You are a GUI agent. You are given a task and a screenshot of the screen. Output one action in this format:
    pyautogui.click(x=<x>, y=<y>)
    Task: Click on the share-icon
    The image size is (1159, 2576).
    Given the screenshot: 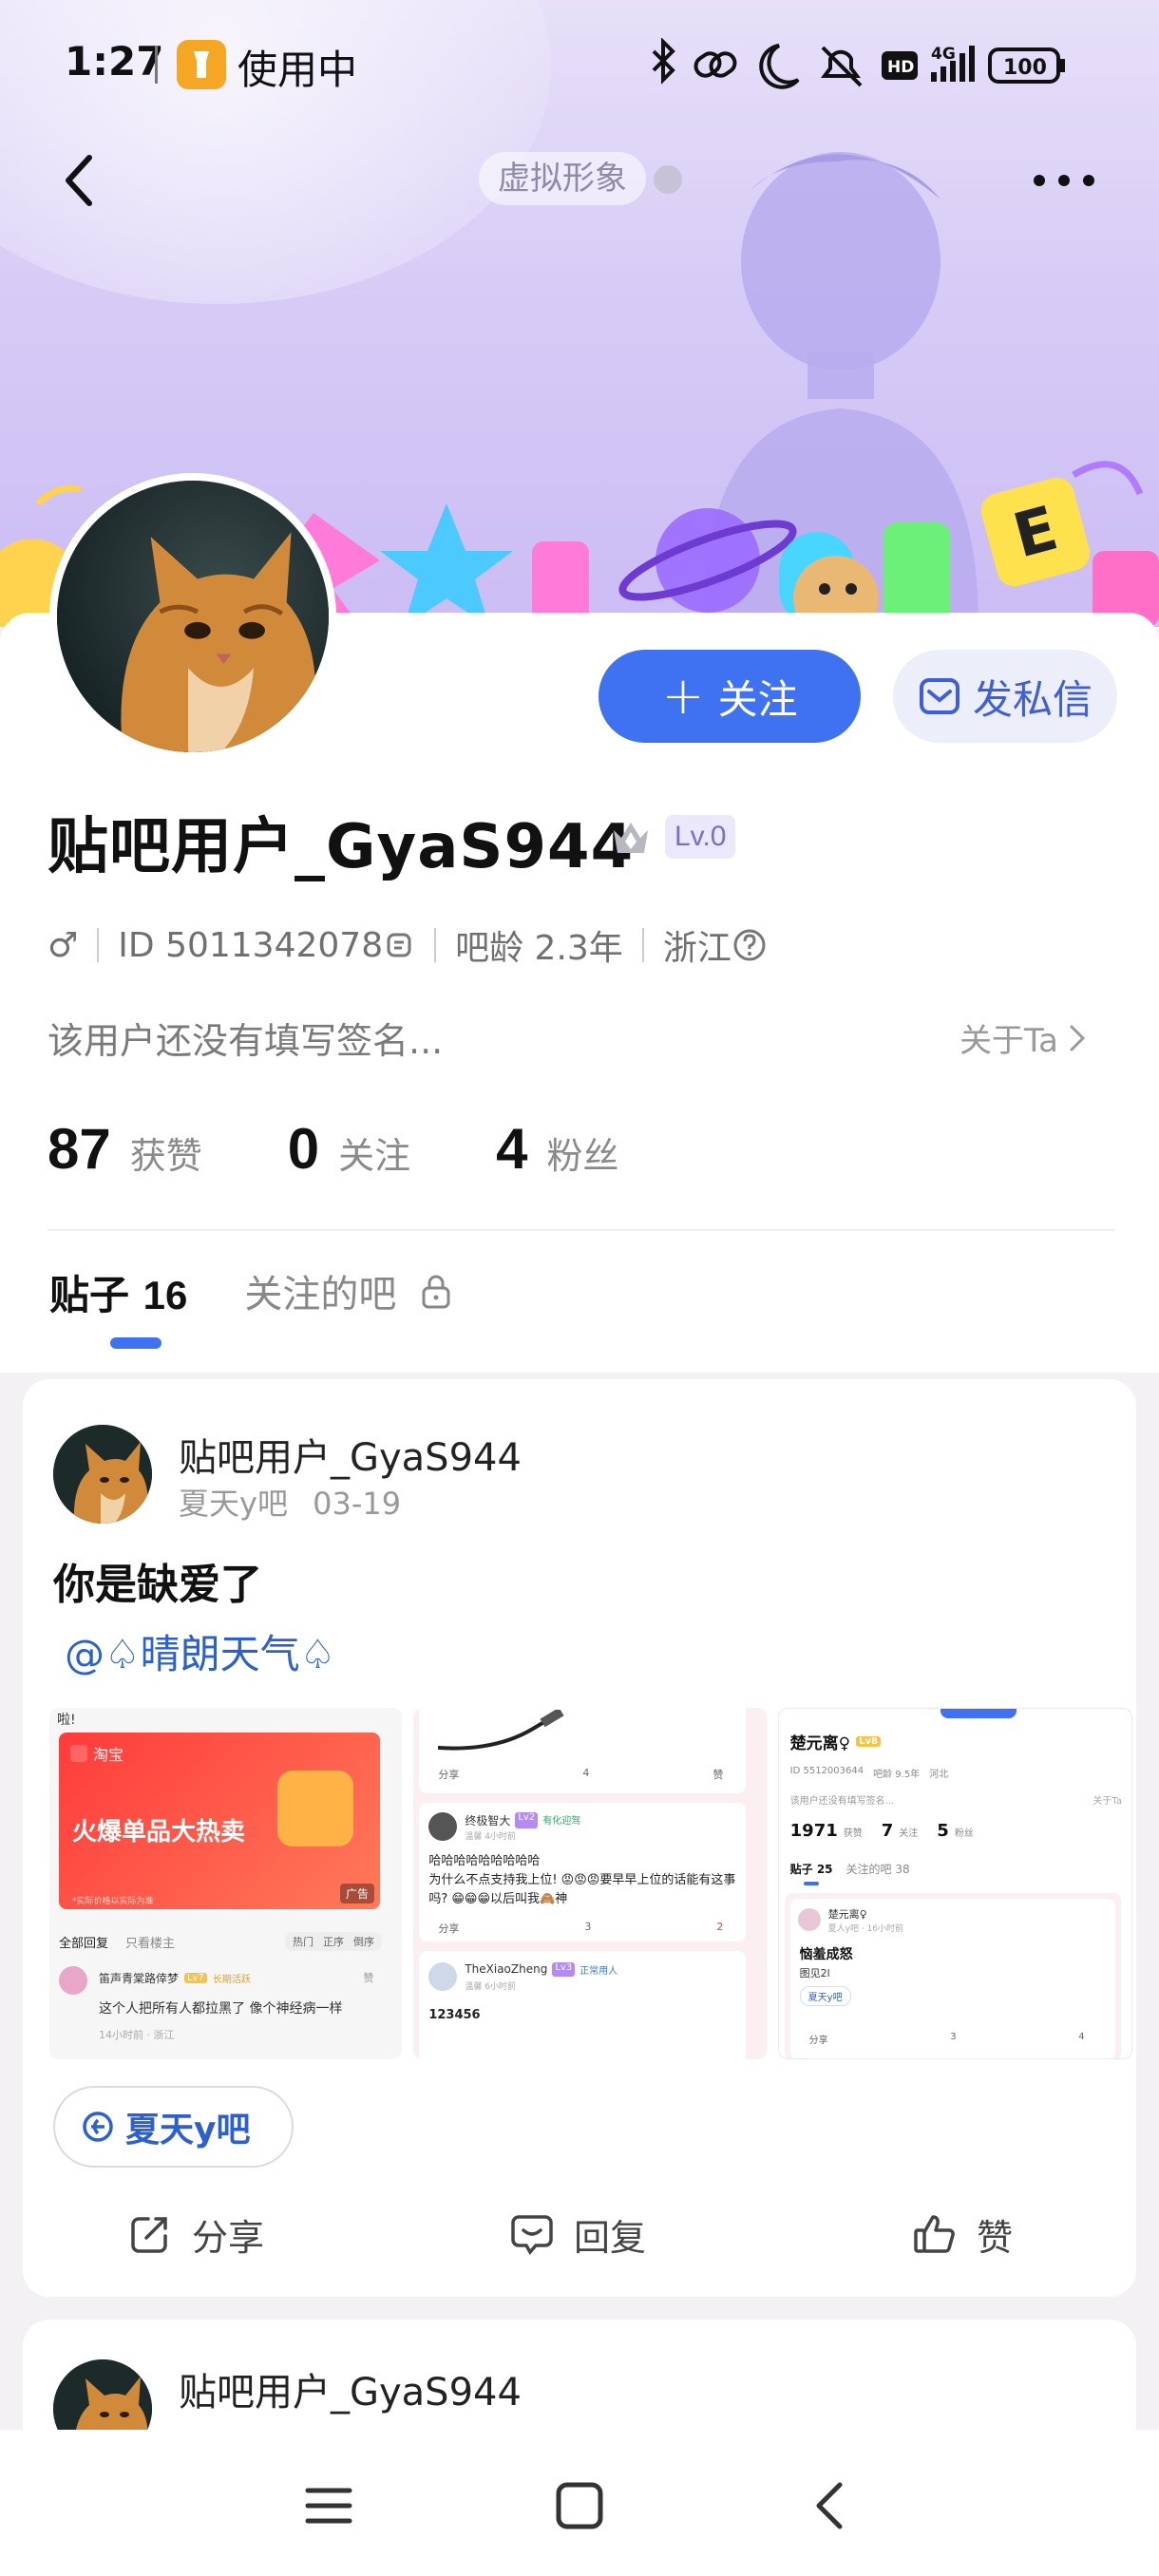 What is the action you would take?
    pyautogui.click(x=149, y=2235)
    